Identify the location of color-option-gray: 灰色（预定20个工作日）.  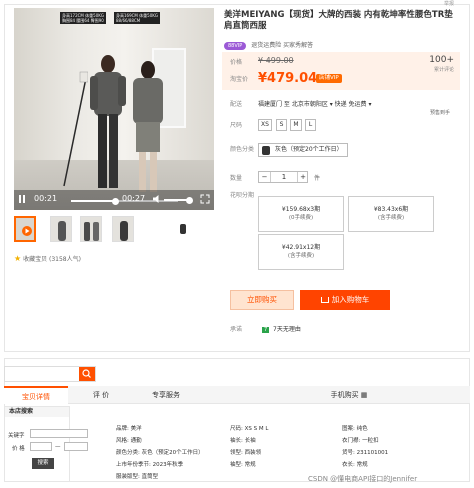
(303, 150).